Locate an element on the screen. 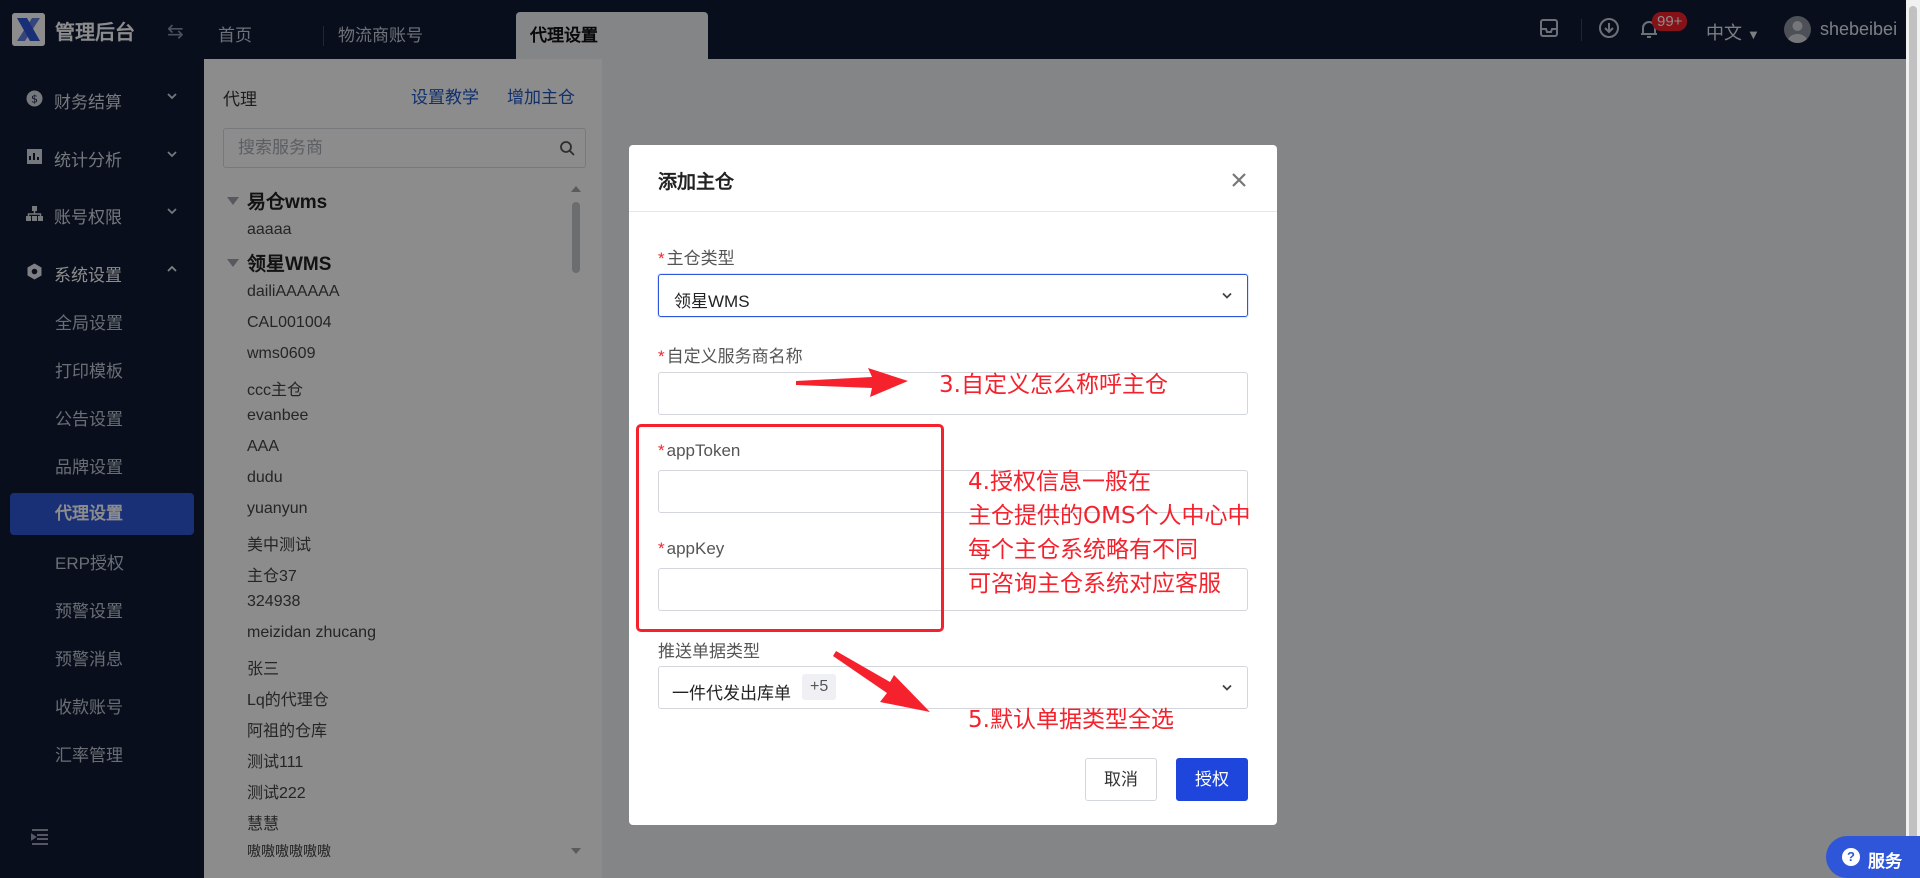 The image size is (1920, 878). annotation-box is located at coordinates (790, 528).